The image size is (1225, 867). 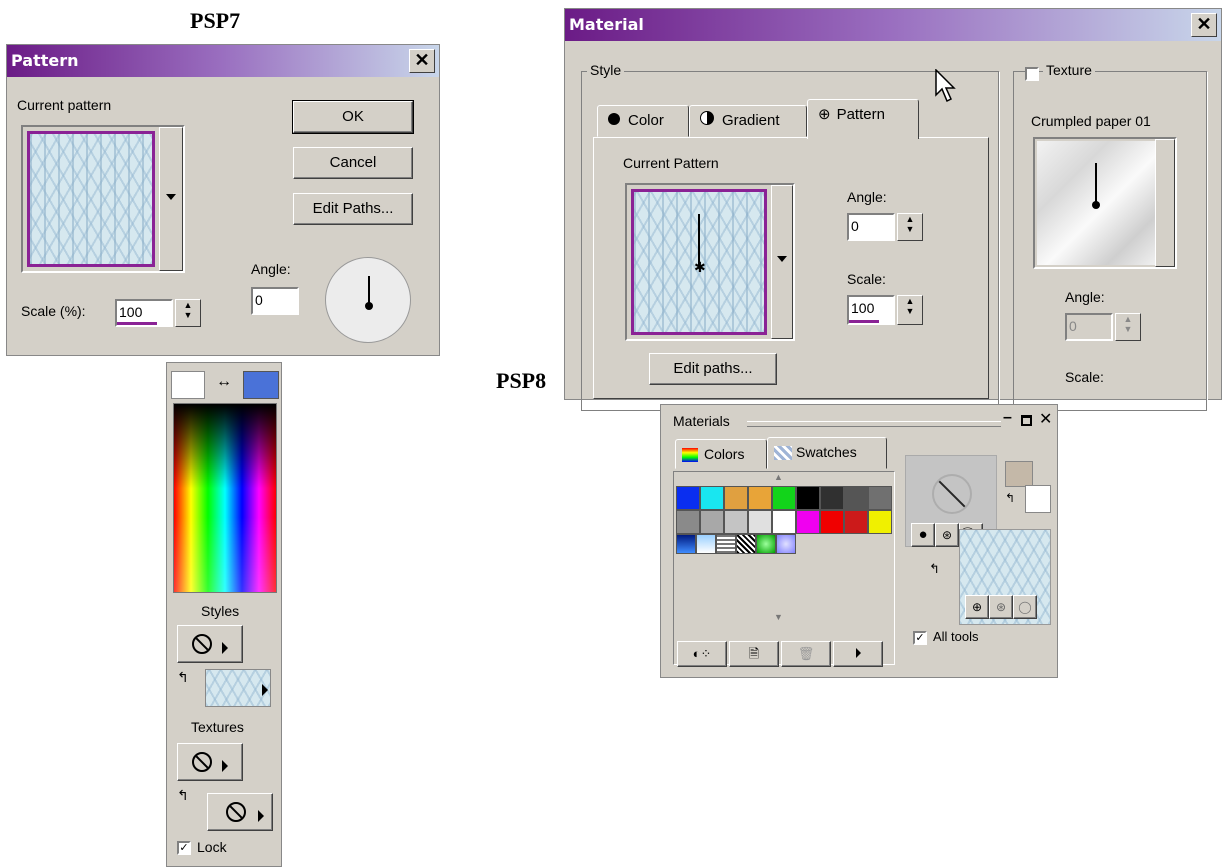 What do you see at coordinates (202, 644) in the screenshot?
I see `no-style-icon` at bounding box center [202, 644].